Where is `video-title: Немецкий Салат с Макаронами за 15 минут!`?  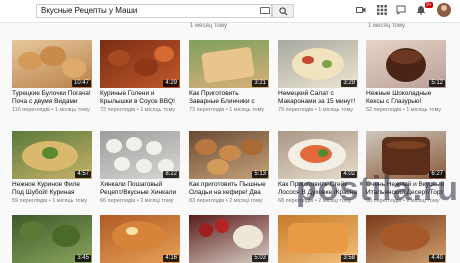 video-title: Немецкий Салат с Макаронами за 15 минут! is located at coordinates (318, 98).